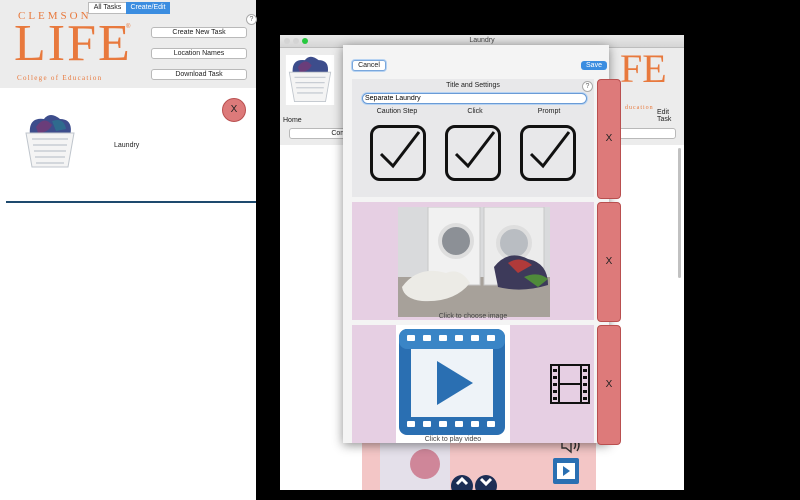 Image resolution: width=800 pixels, height=500 pixels. I want to click on prompt-checkbox, so click(548, 153).